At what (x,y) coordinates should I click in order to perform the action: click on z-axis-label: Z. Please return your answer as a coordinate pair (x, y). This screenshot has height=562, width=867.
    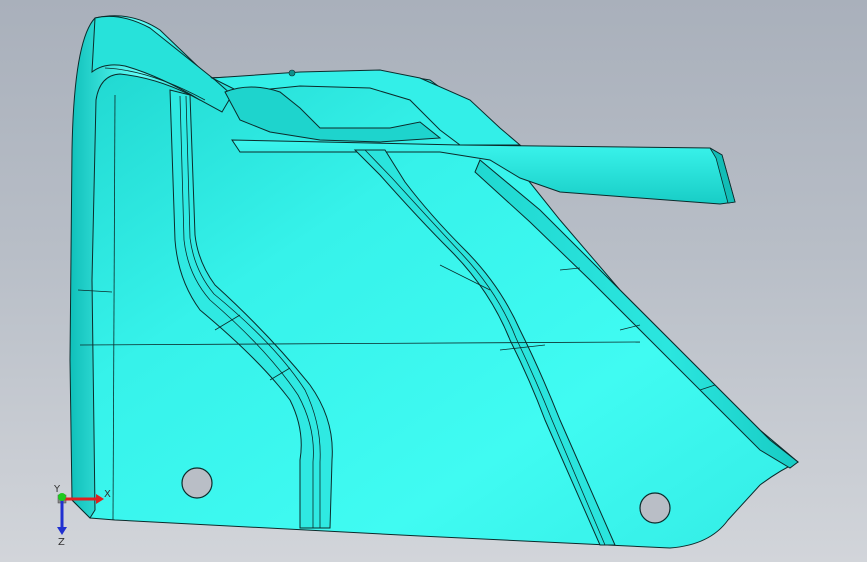
    Looking at the image, I should click on (61, 542).